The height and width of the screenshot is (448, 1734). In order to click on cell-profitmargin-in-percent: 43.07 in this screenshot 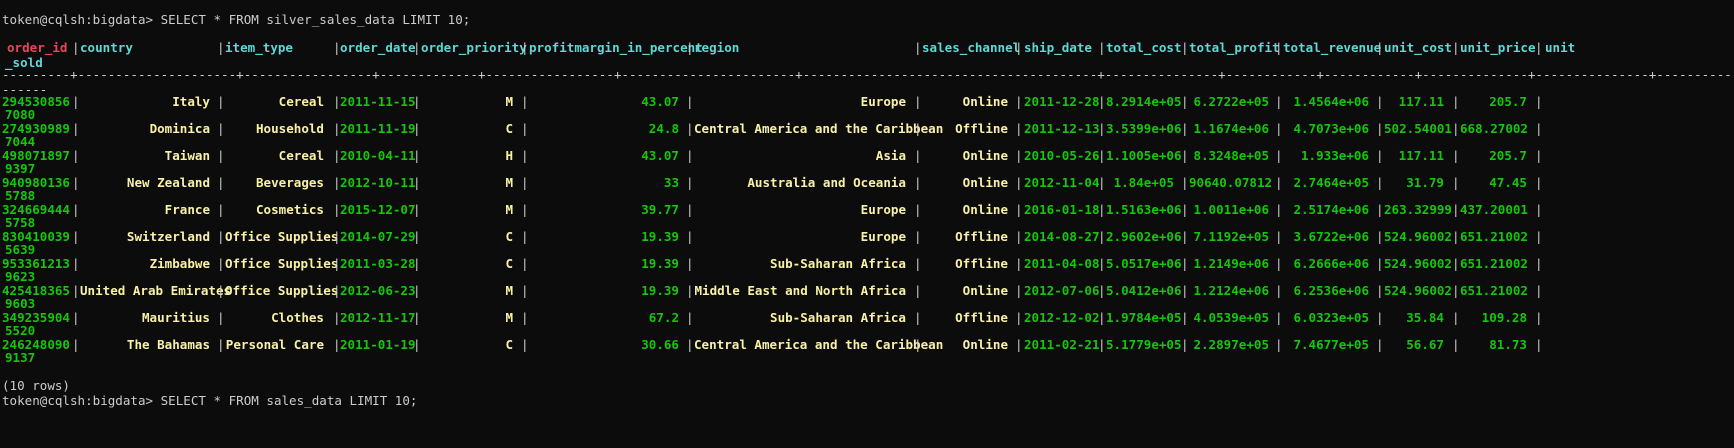, I will do `click(660, 155)`.